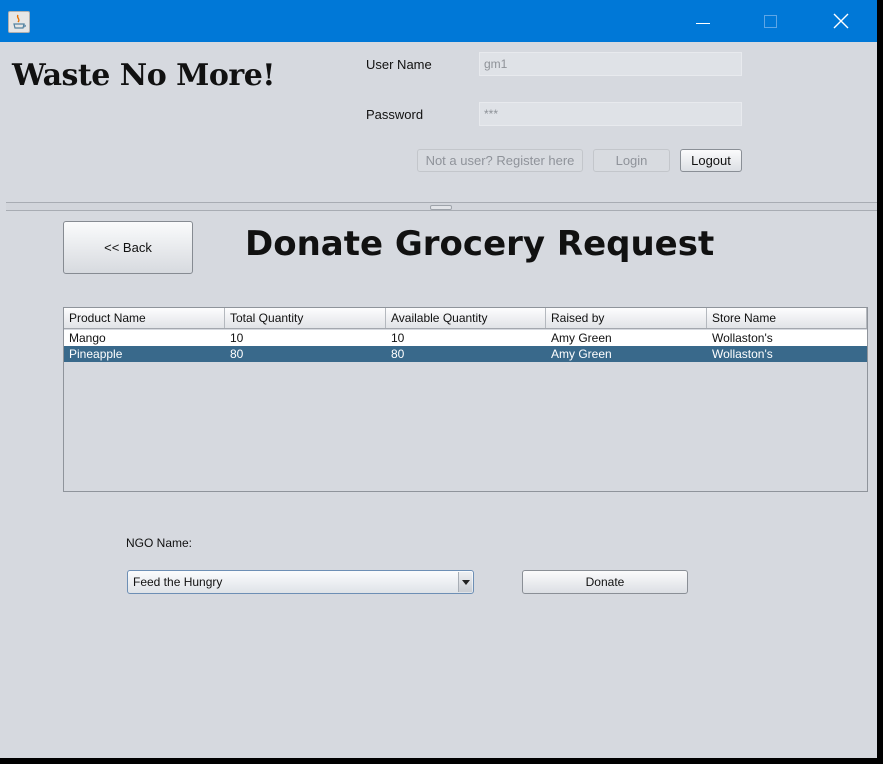 The image size is (883, 764). What do you see at coordinates (465, 338) in the screenshot?
I see `table-row: Mango 10 10 Amy Green Wollaston's` at bounding box center [465, 338].